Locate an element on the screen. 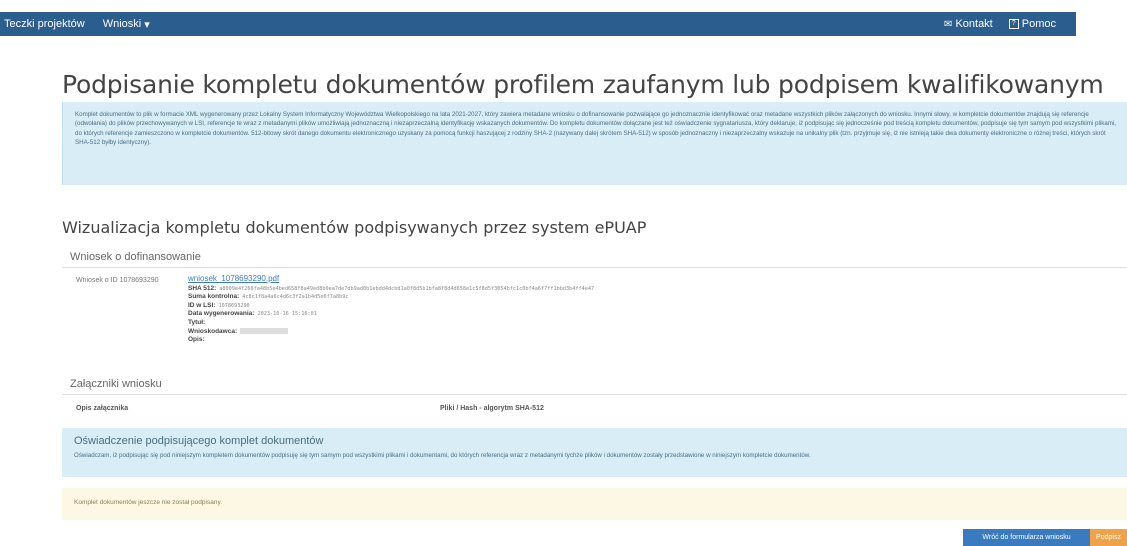  field-key: ID w LSI: is located at coordinates (202, 305).